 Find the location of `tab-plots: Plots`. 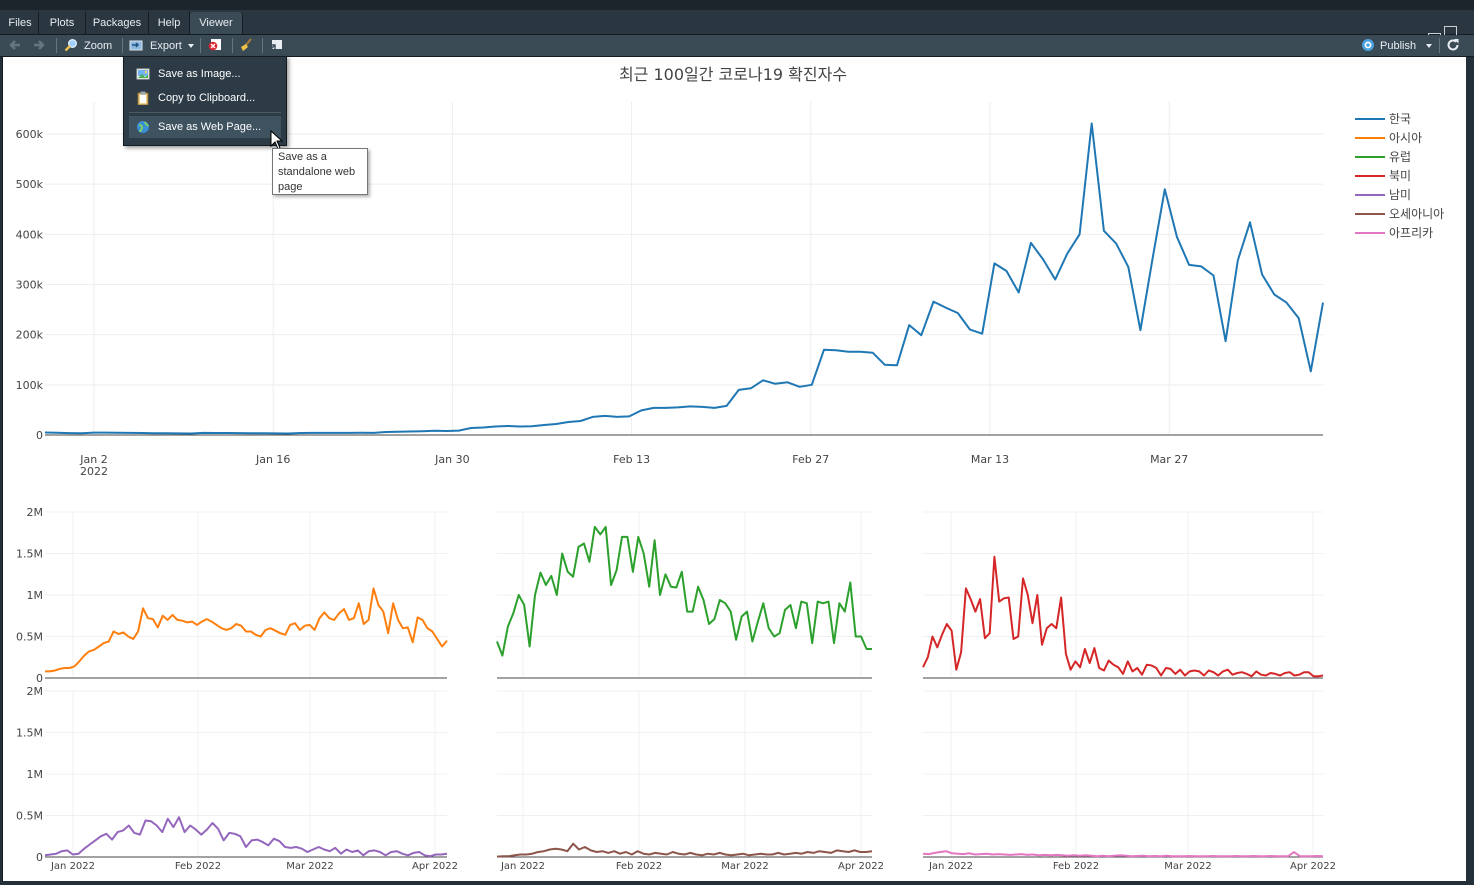

tab-plots: Plots is located at coordinates (62, 23).